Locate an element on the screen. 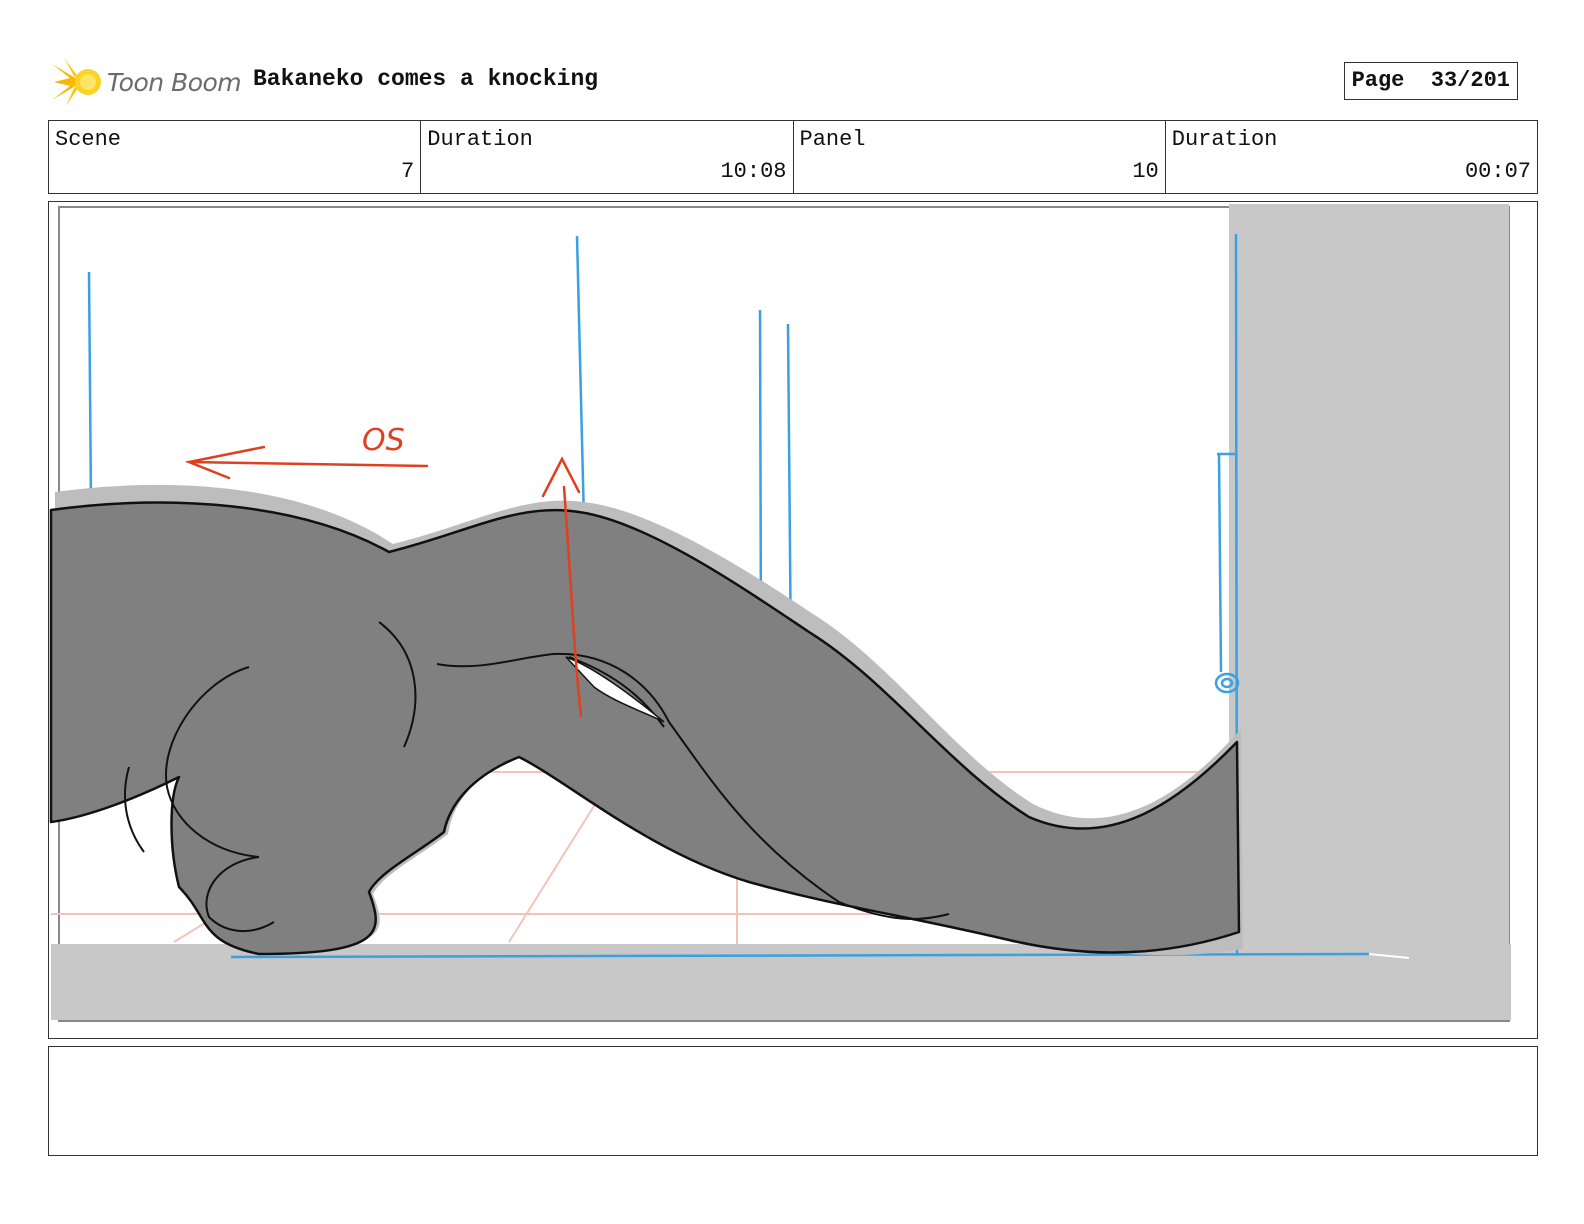 This screenshot has height=1224, width=1584. panel-label: Panel is located at coordinates (832, 139).